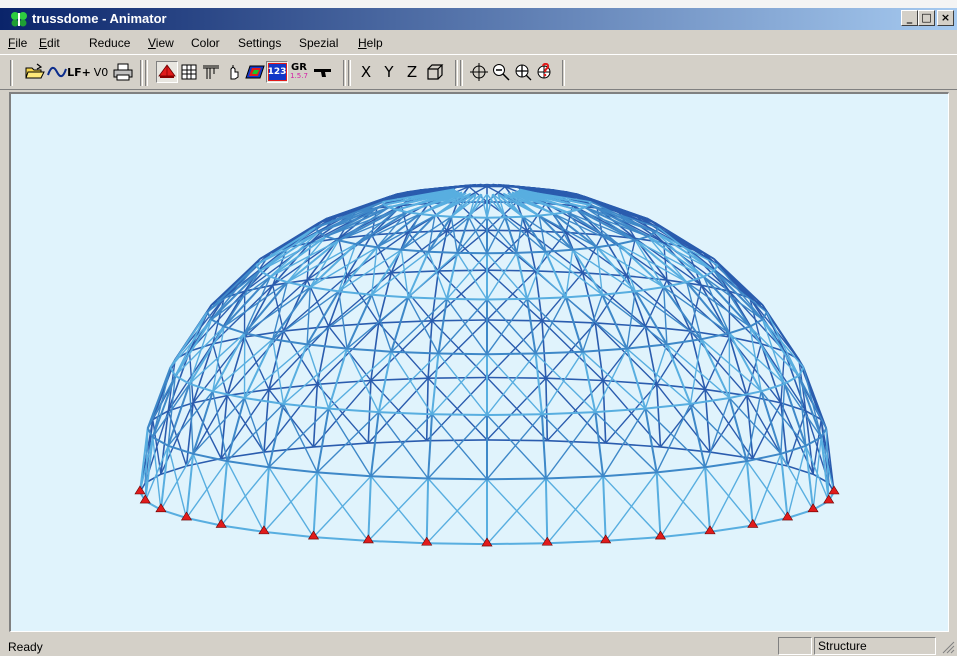  I want to click on print-button, so click(123, 72).